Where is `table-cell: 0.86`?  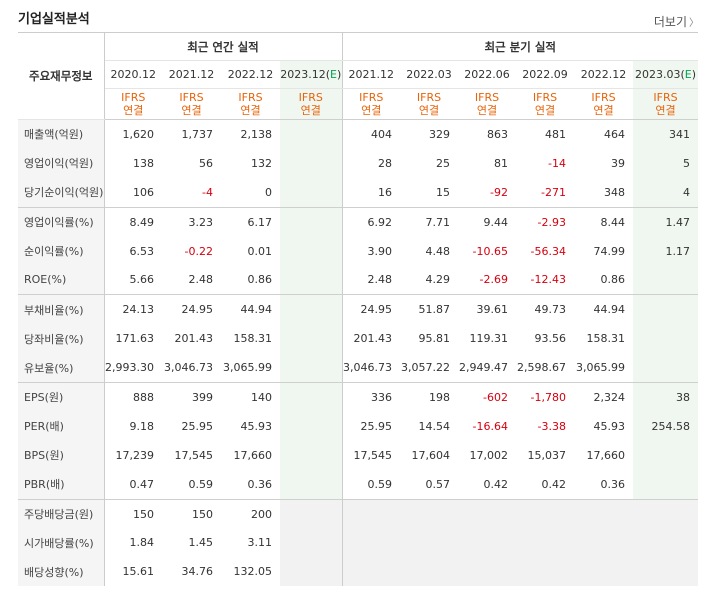
table-cell: 0.86 is located at coordinates (613, 280).